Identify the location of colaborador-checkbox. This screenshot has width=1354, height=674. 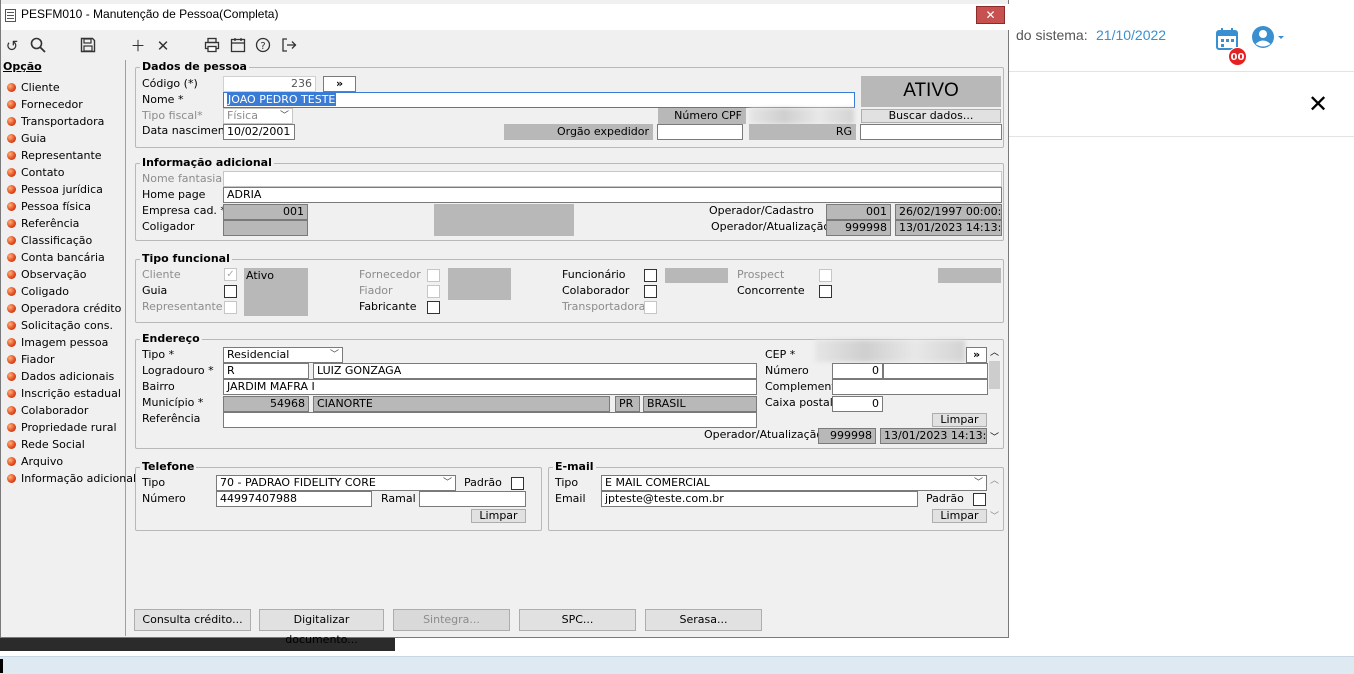
(650, 291).